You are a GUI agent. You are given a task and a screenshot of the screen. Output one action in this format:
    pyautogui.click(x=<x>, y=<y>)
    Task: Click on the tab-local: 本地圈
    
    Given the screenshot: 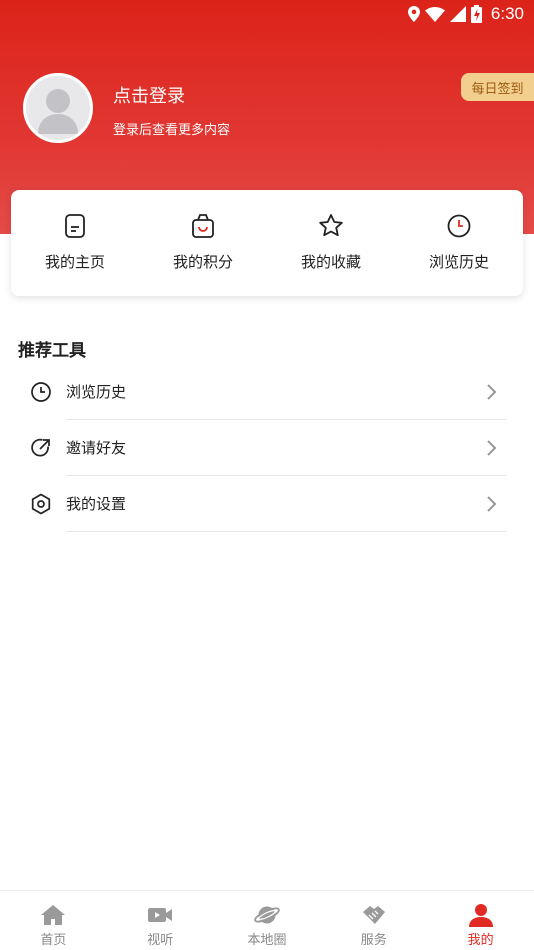 What is the action you would take?
    pyautogui.click(x=267, y=920)
    